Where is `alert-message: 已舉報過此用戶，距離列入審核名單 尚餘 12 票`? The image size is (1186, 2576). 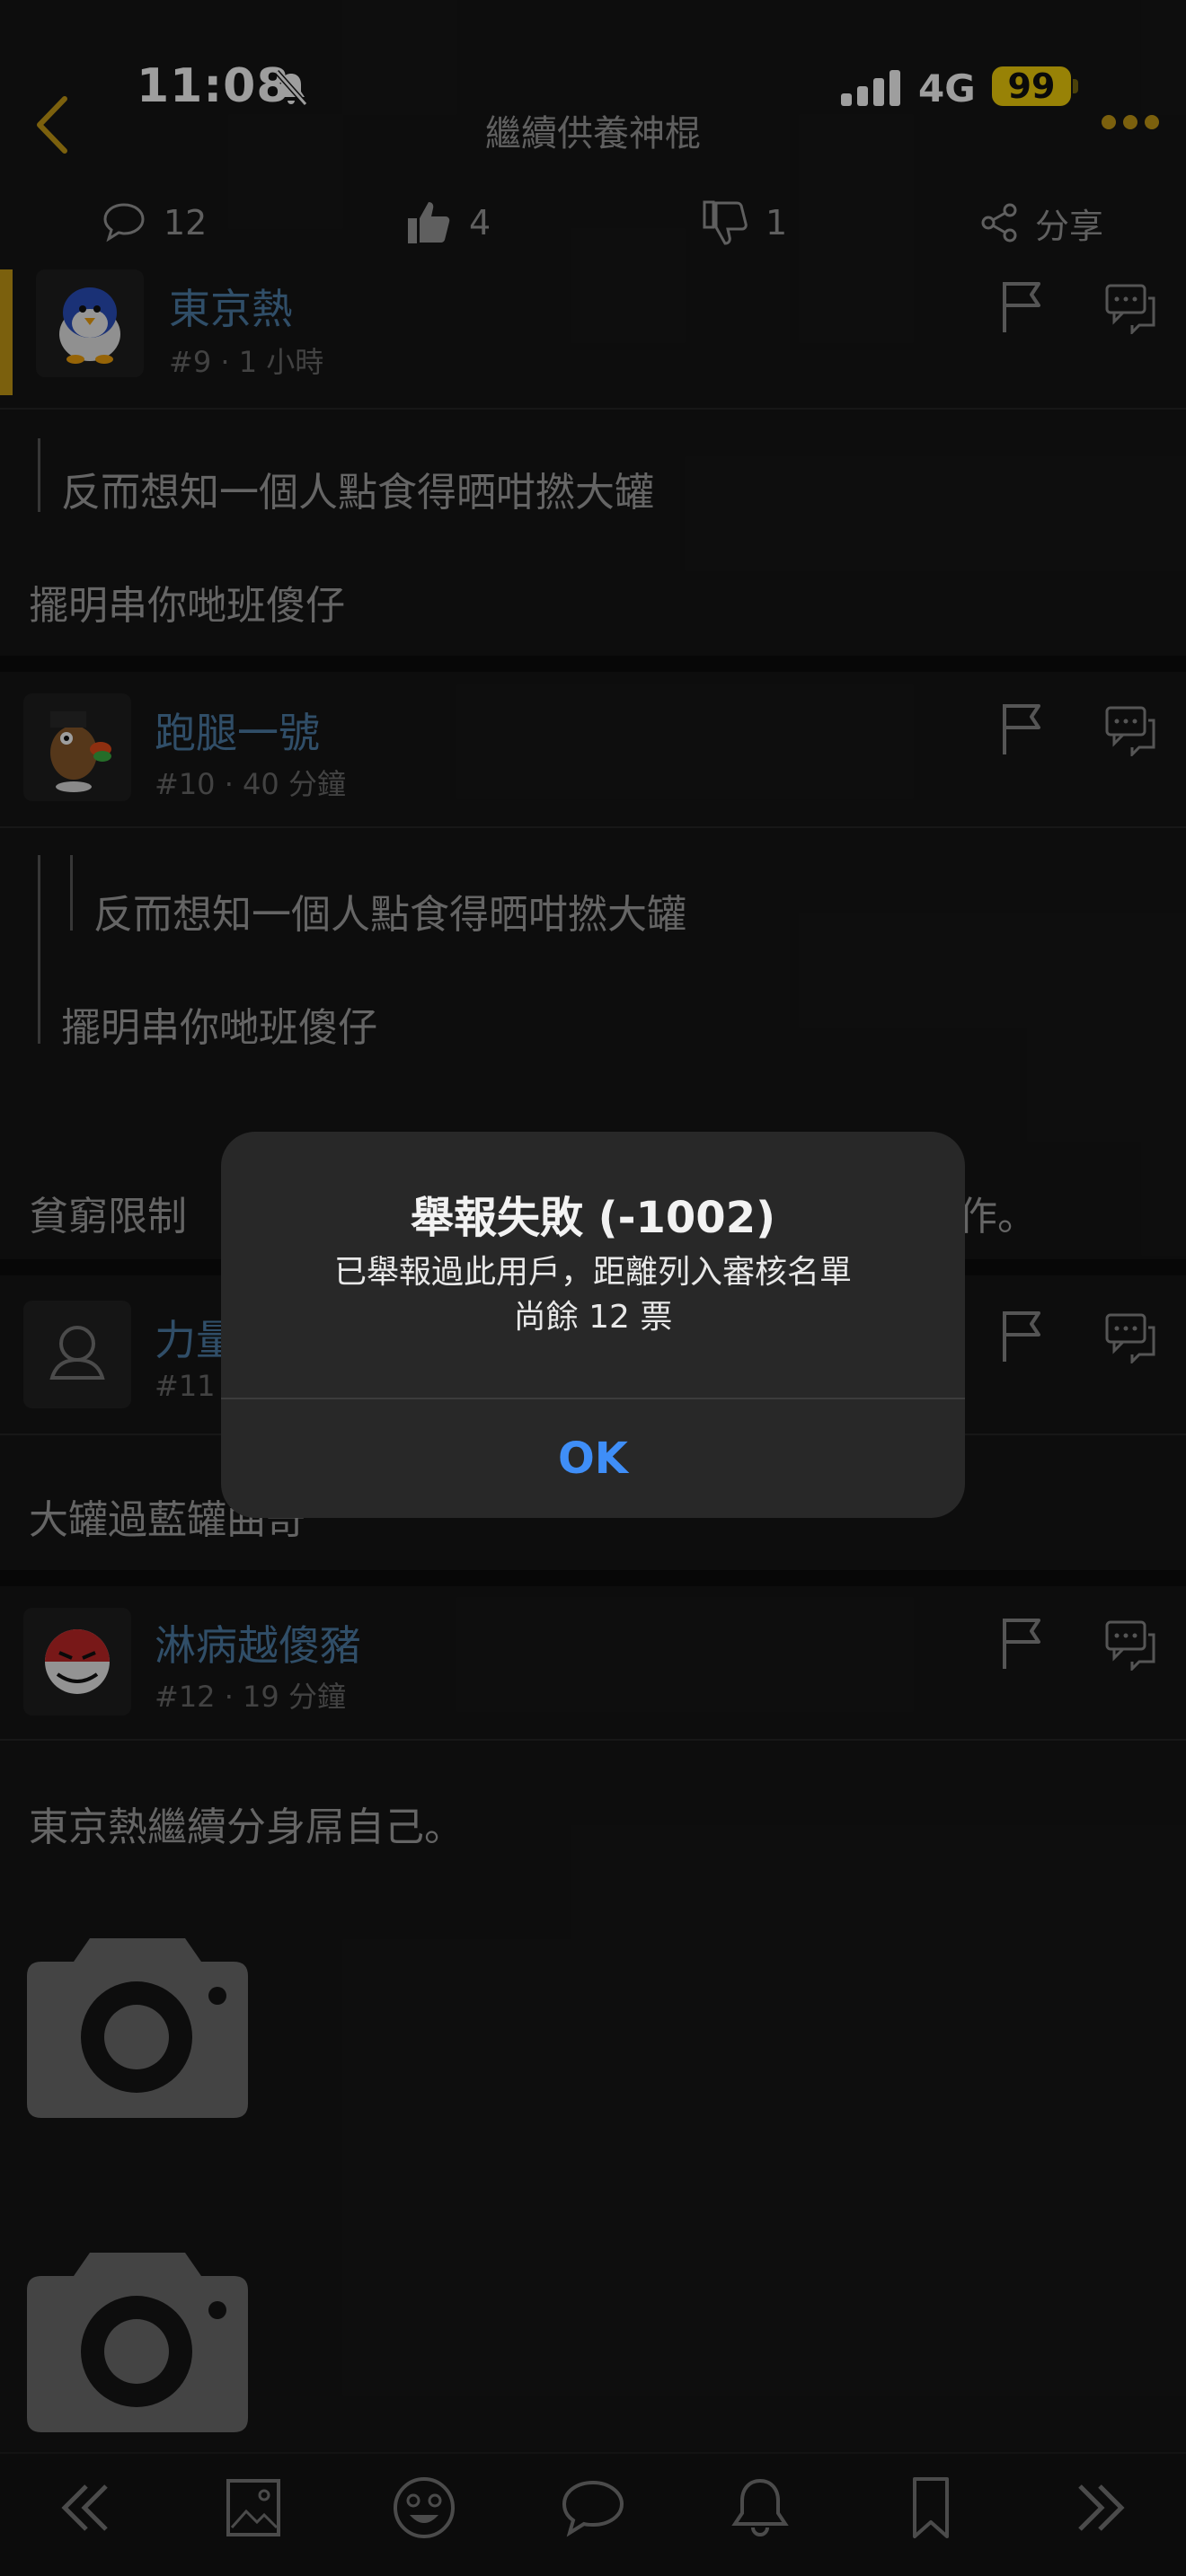
alert-message: 已舉報過此用戶，距離列入審核名單 尚餘 12 票 is located at coordinates (593, 1295).